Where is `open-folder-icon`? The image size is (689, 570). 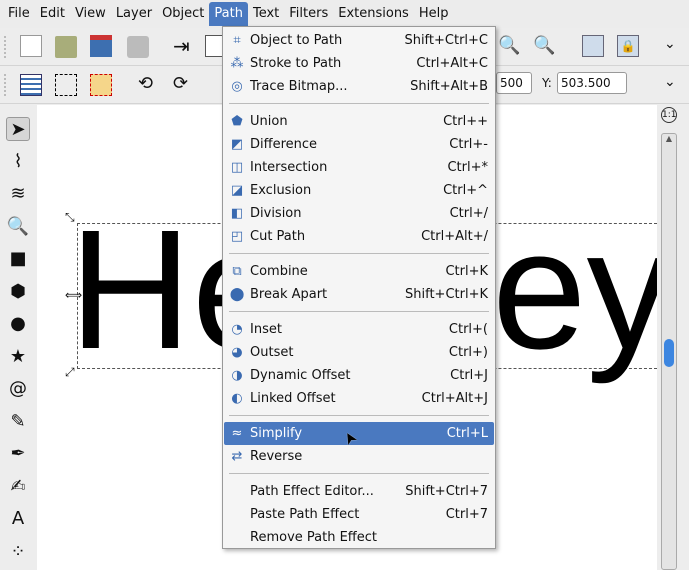 open-folder-icon is located at coordinates (66, 47).